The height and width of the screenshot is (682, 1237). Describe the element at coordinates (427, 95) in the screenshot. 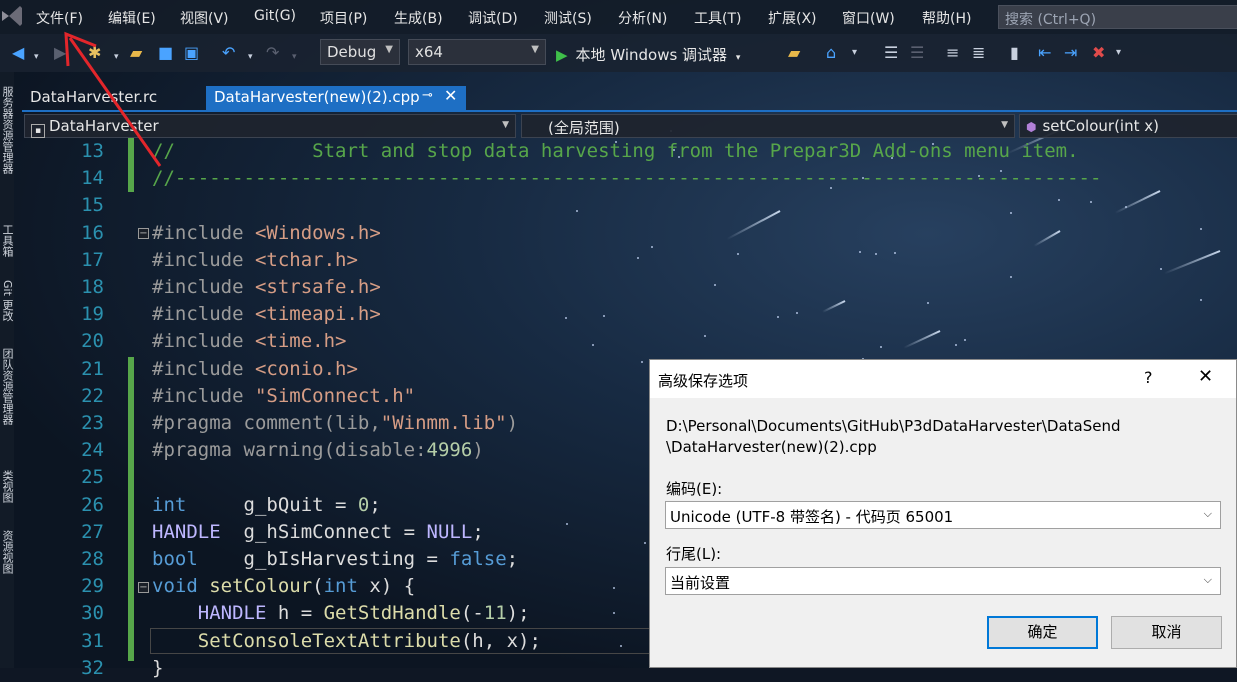

I see `pin-icon: ⊸` at that location.